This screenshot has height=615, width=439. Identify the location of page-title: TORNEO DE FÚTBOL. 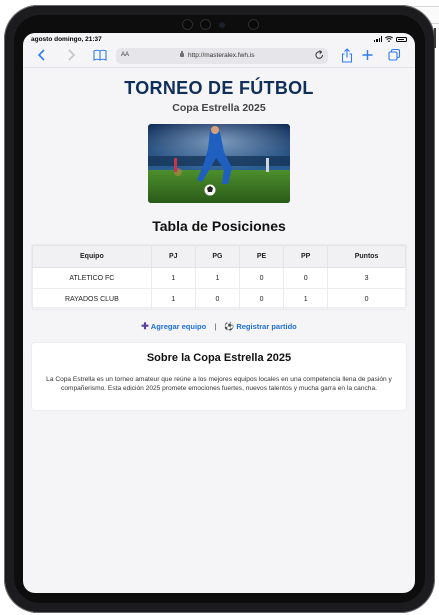
(219, 88).